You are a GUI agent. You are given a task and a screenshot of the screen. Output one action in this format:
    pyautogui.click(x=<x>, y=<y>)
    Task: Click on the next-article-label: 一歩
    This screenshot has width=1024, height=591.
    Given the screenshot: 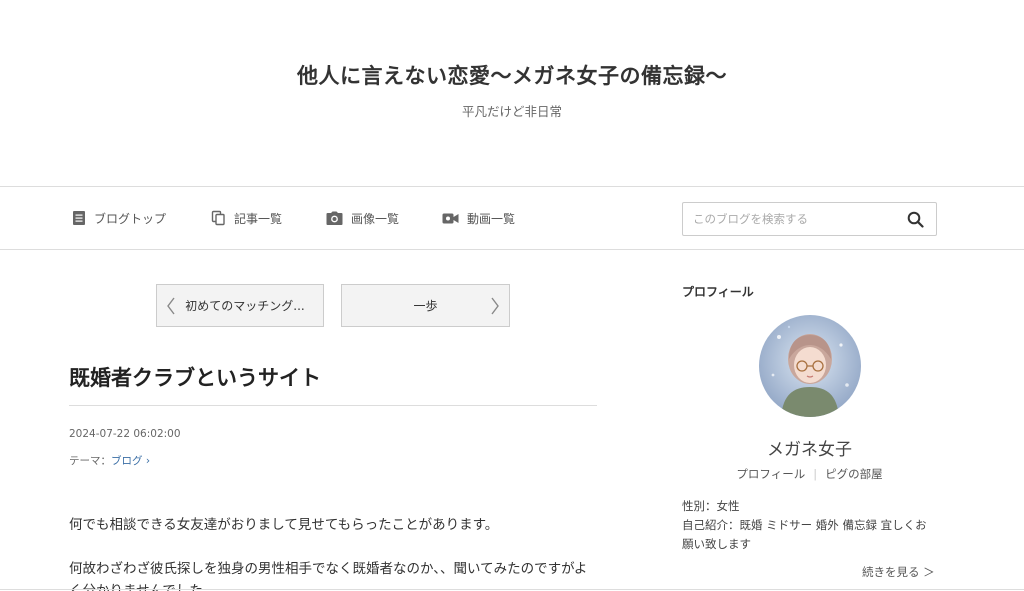 What is the action you would take?
    pyautogui.click(x=425, y=306)
    